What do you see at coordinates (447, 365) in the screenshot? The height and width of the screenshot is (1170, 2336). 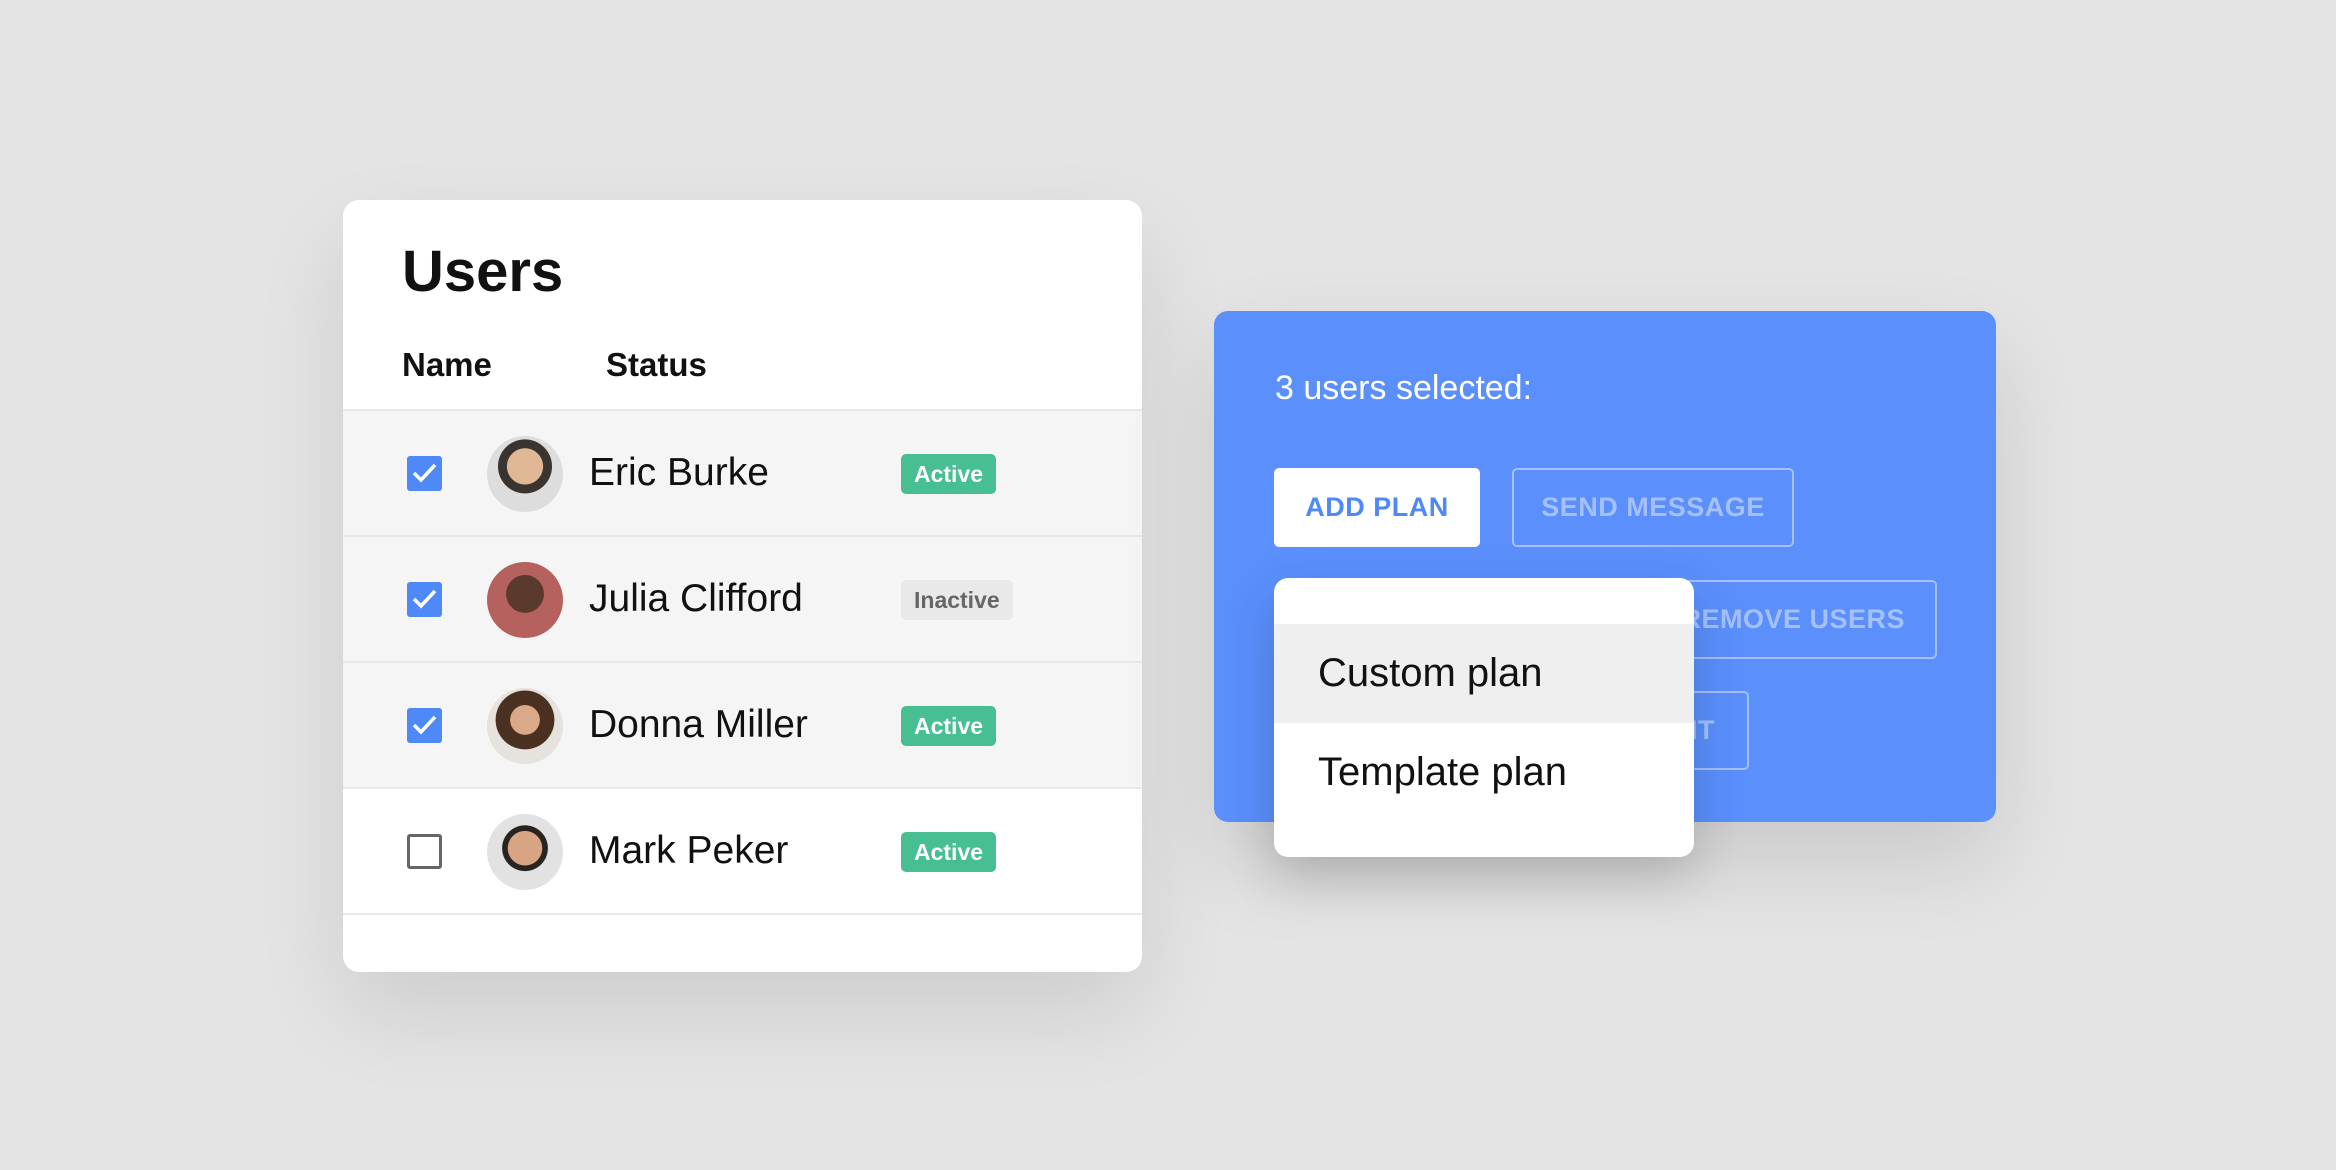 I see `column-header-name: Name` at bounding box center [447, 365].